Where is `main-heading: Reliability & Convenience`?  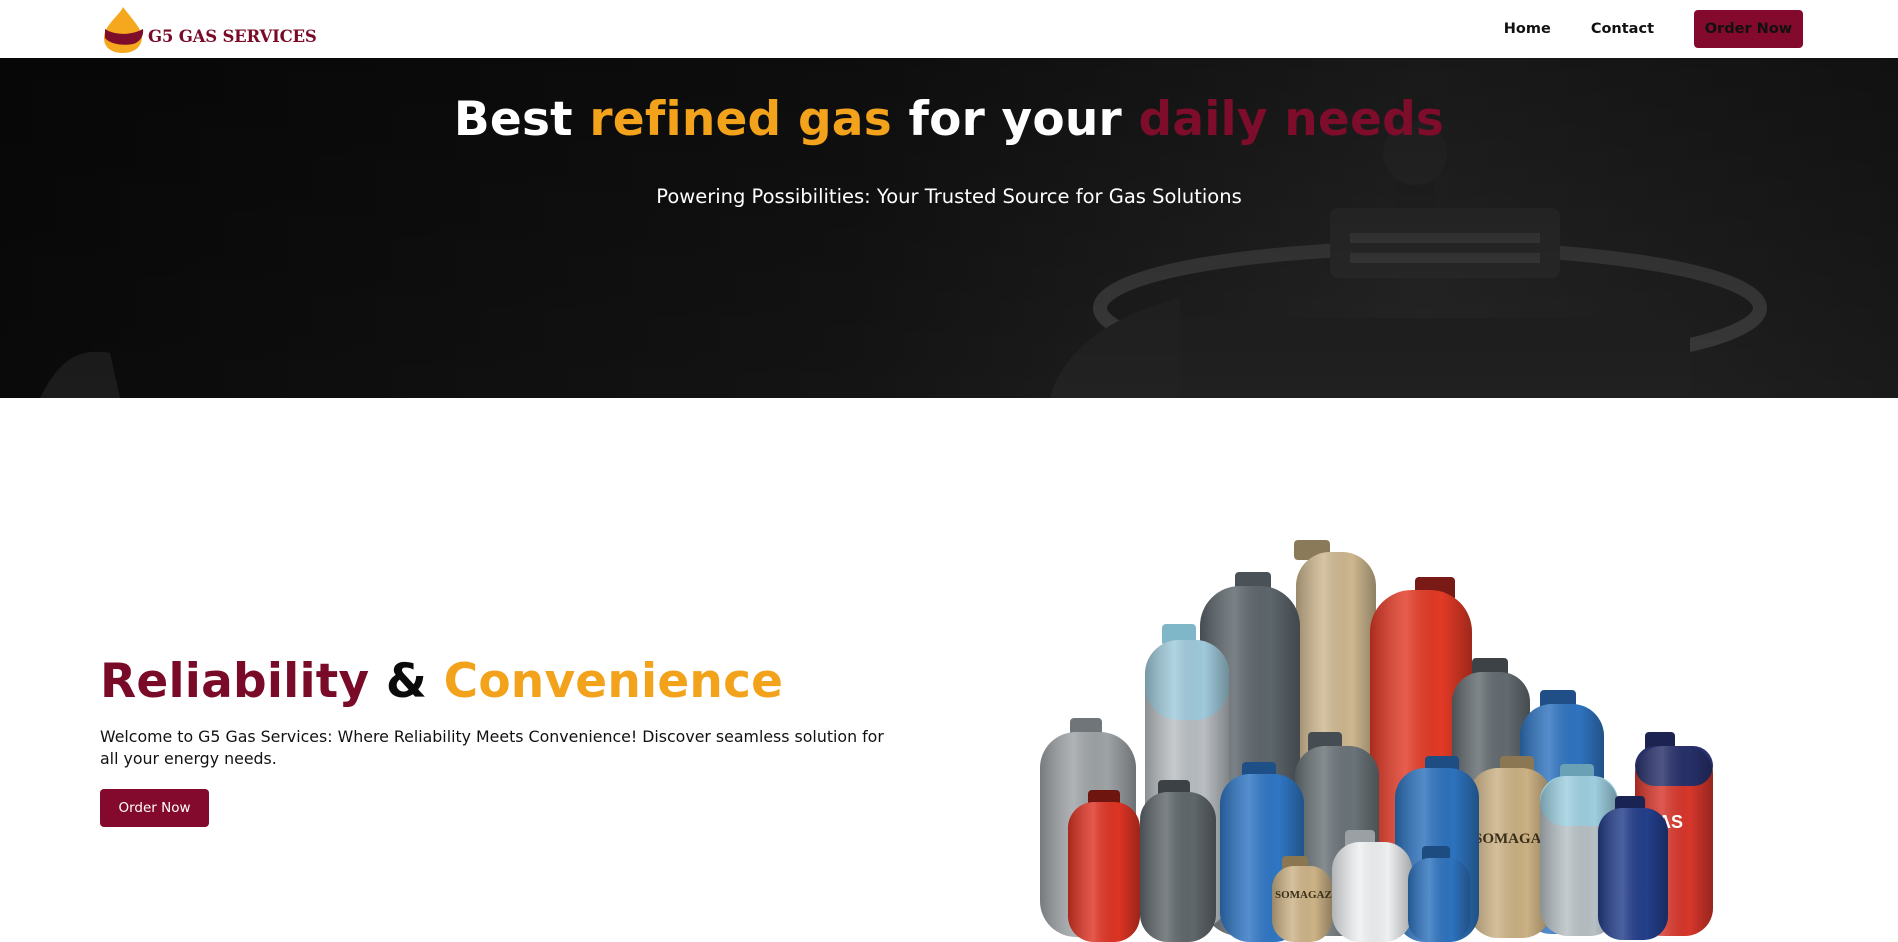 main-heading: Reliability & Convenience is located at coordinates (441, 681).